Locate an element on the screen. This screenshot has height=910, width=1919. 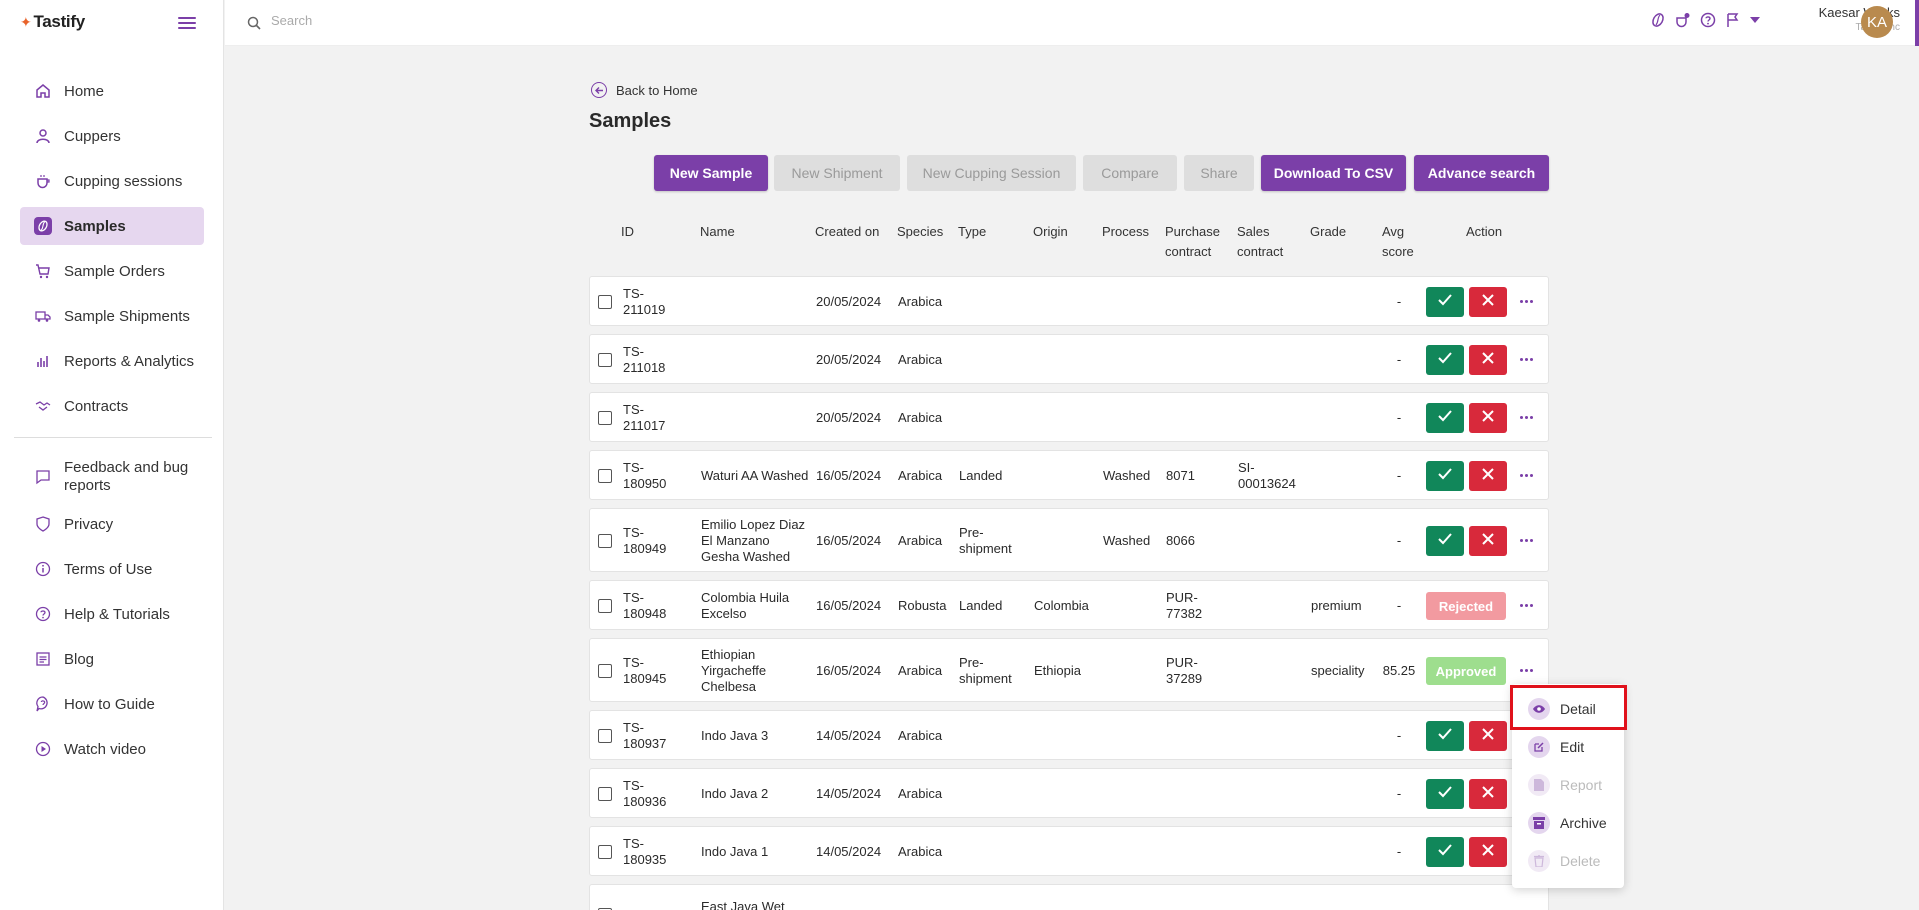
cell-species: Arabica is located at coordinates (920, 540).